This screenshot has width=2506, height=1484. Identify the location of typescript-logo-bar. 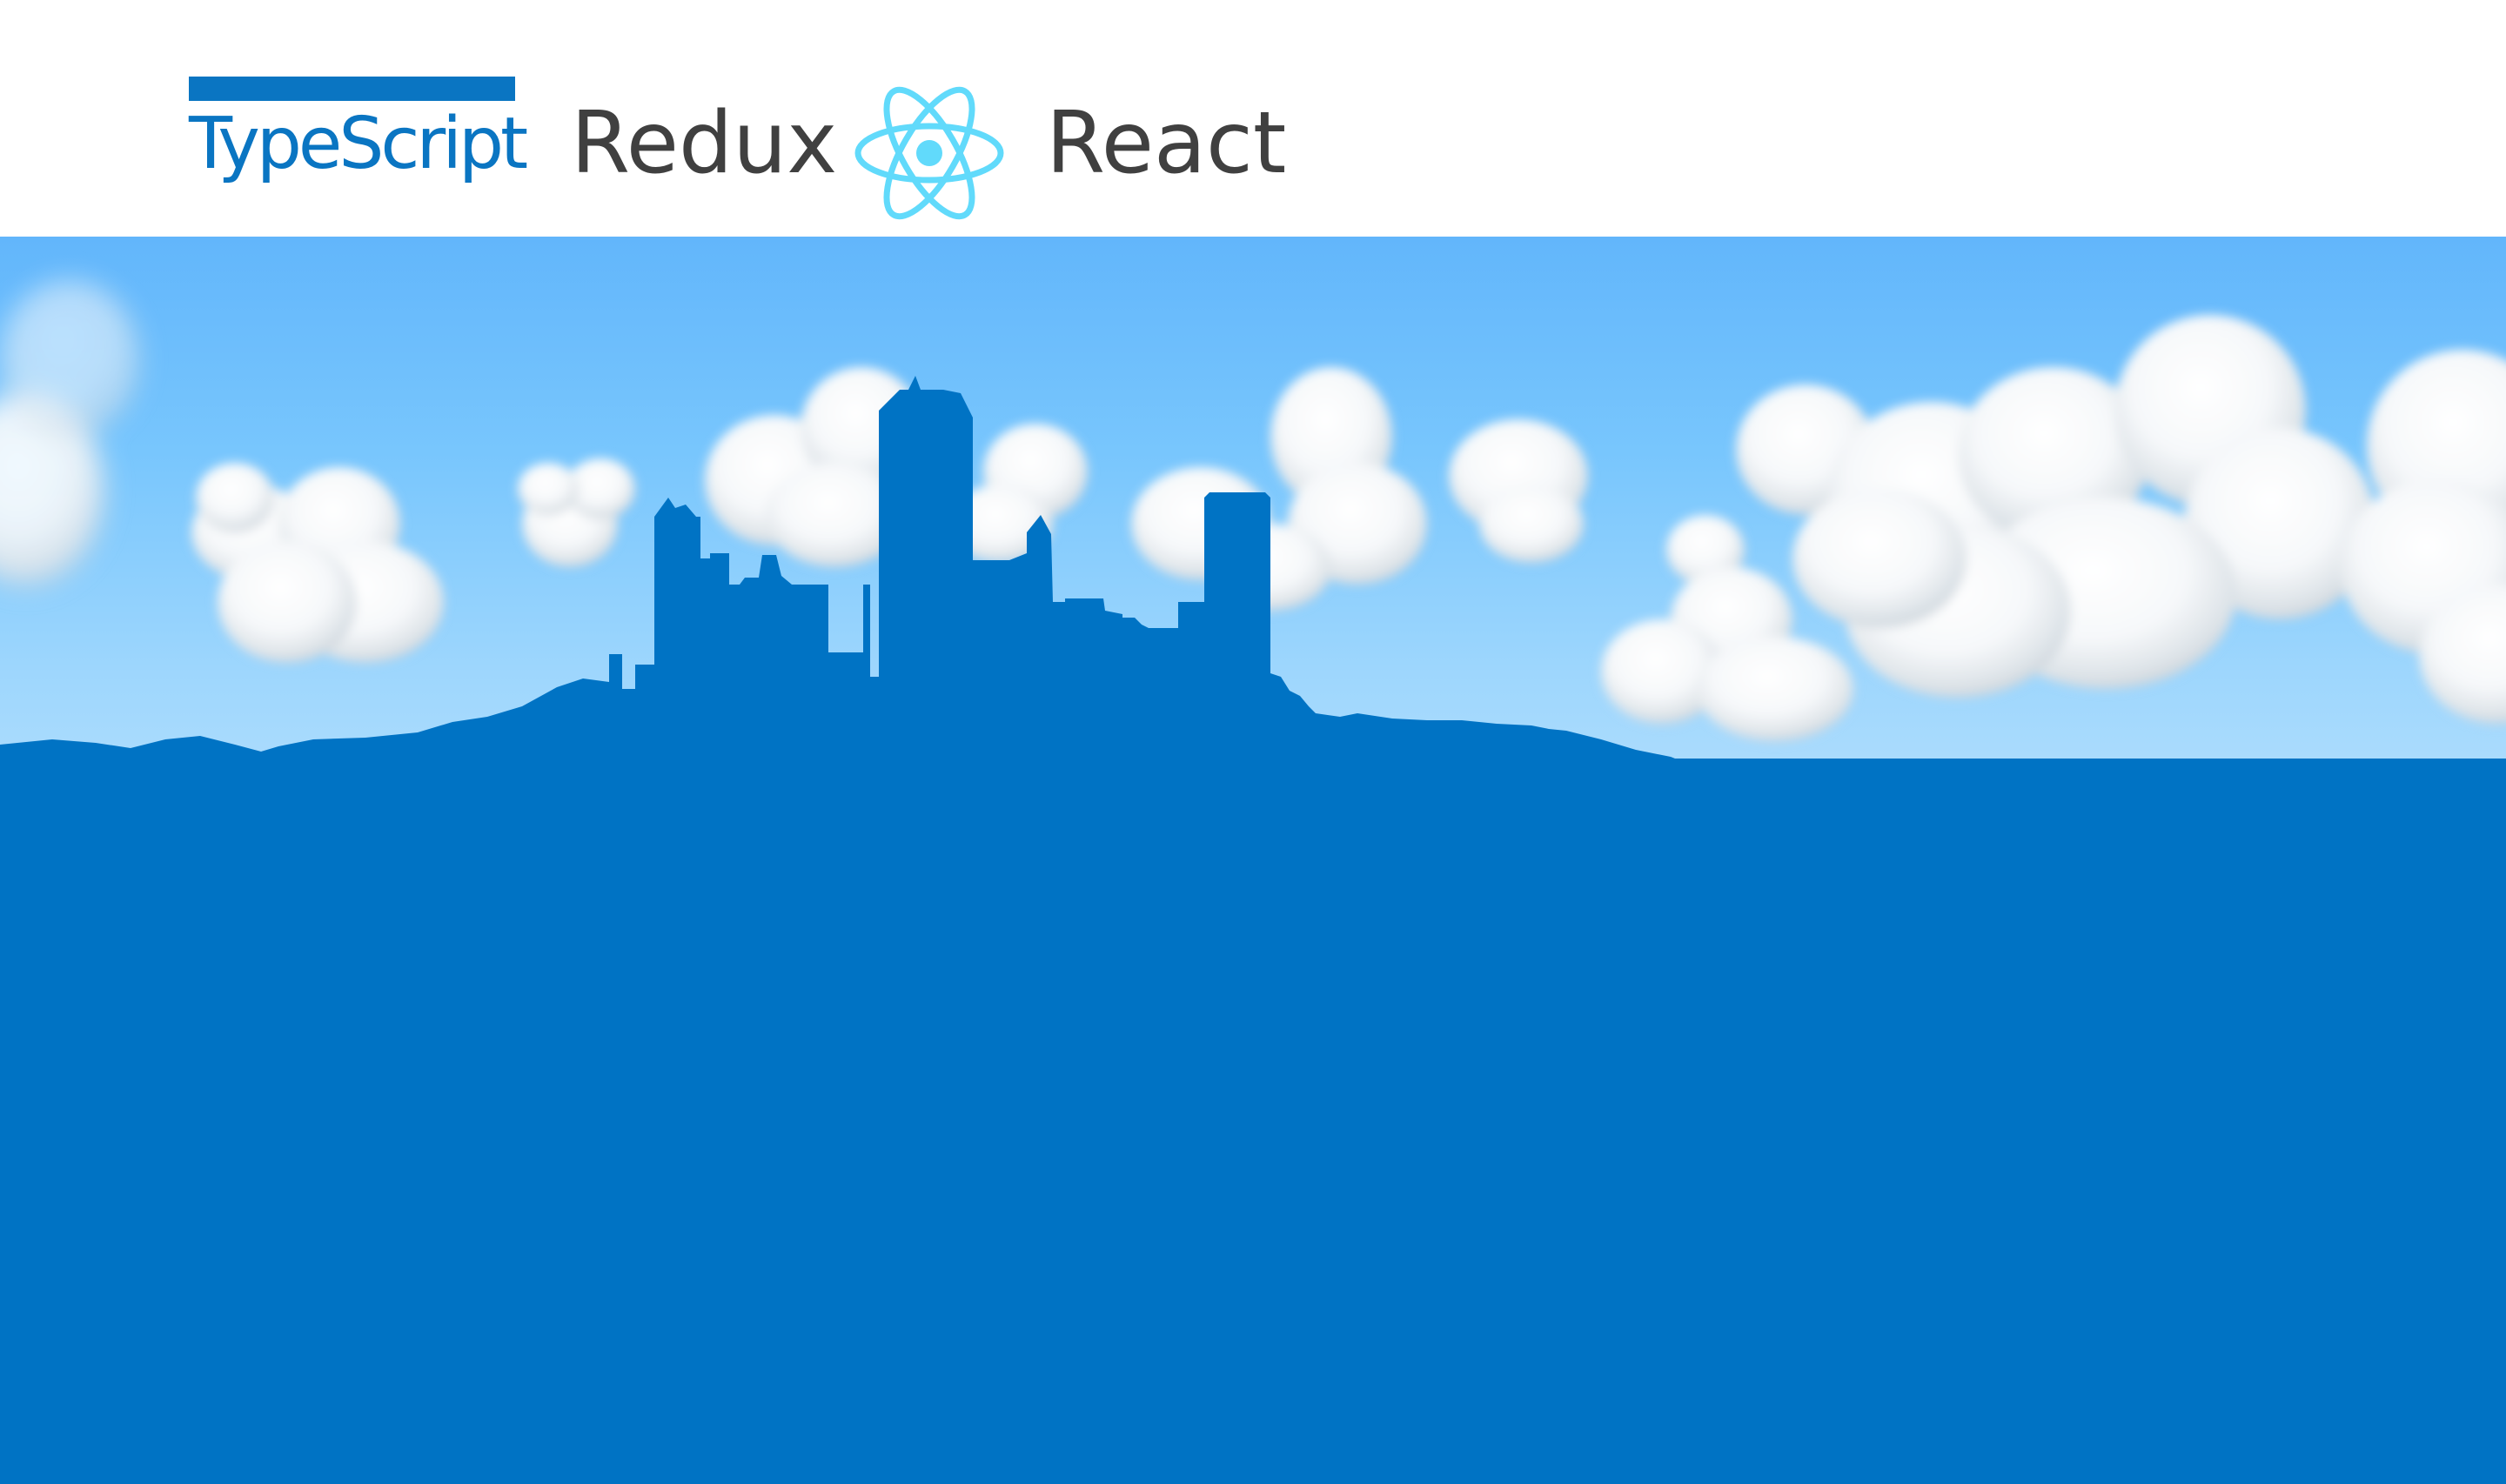
(352, 89).